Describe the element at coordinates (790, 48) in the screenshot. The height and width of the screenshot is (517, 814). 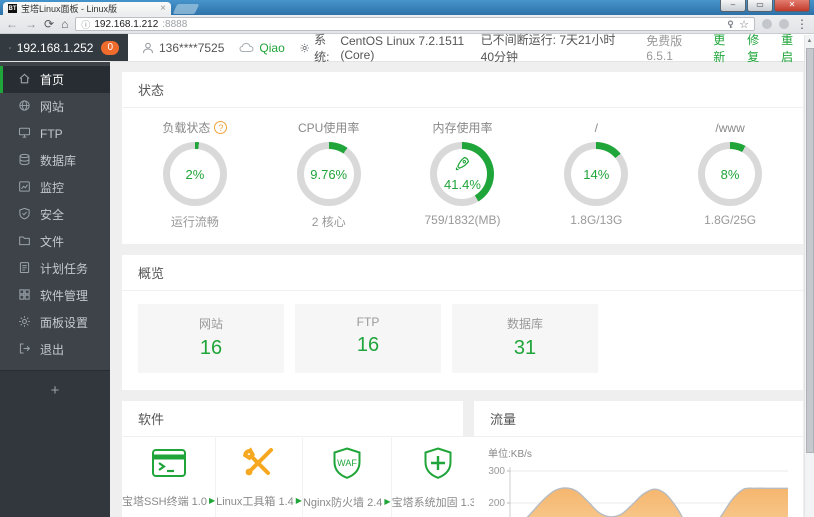
I see `restart-link: 重启` at that location.